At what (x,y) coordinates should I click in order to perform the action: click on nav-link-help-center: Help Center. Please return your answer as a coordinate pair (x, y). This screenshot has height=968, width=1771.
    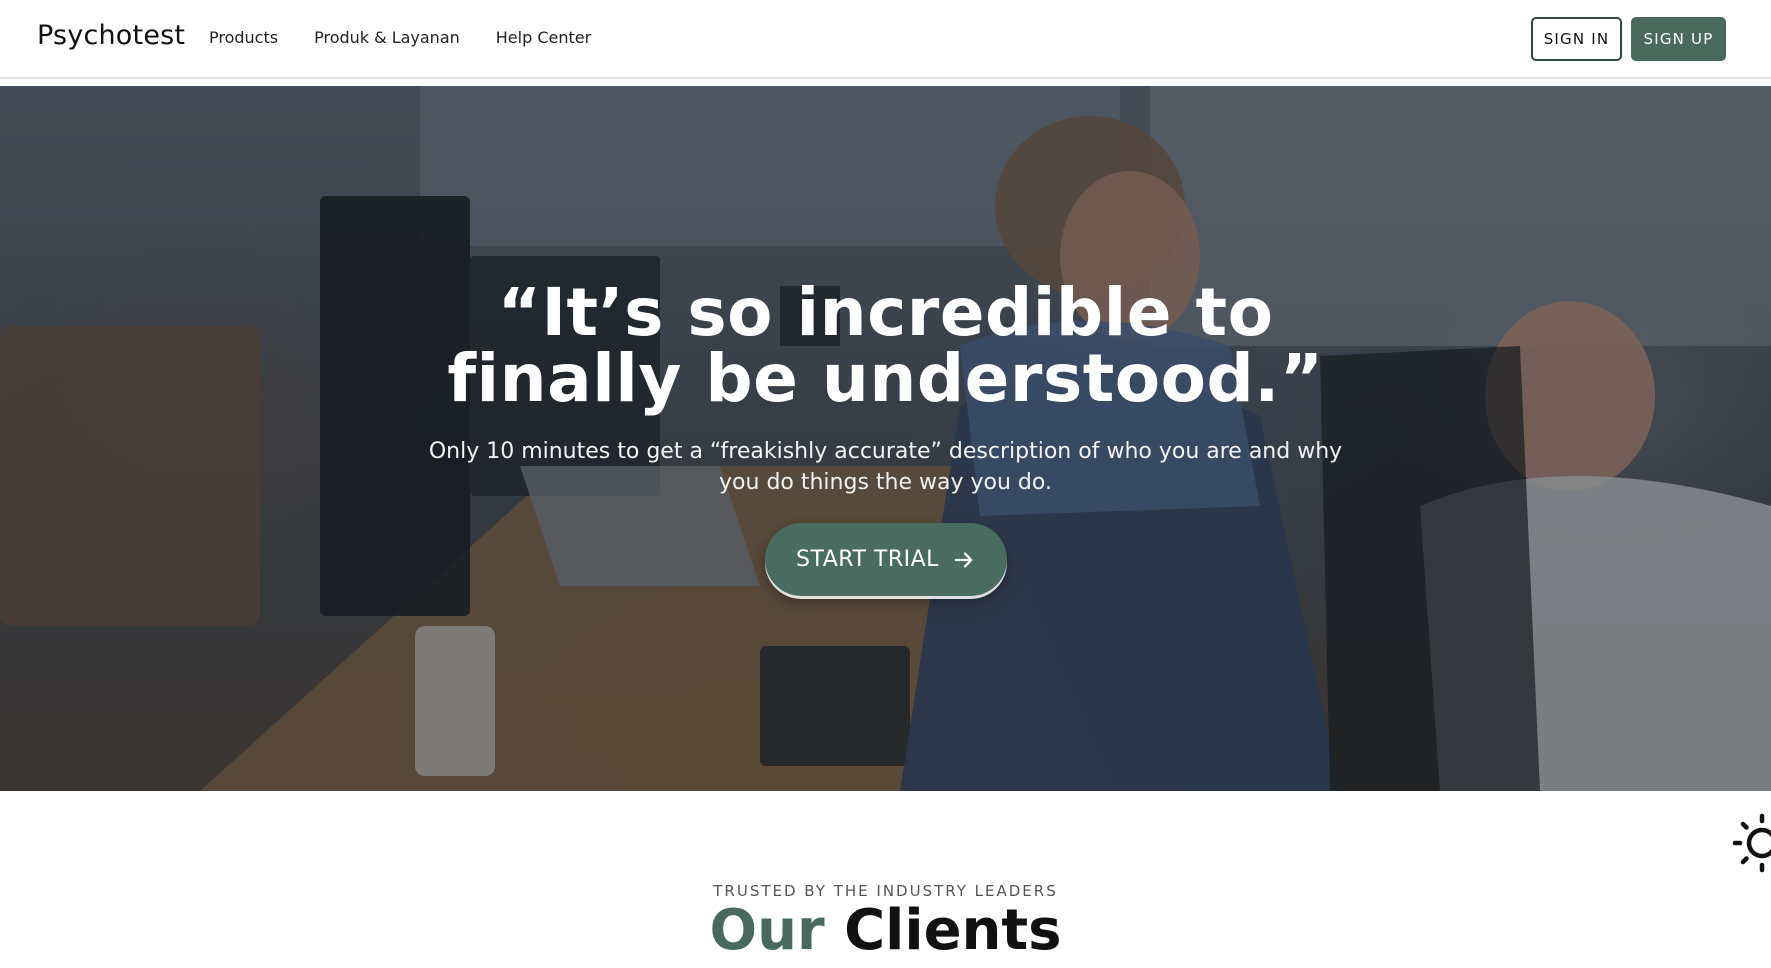
    Looking at the image, I should click on (543, 37).